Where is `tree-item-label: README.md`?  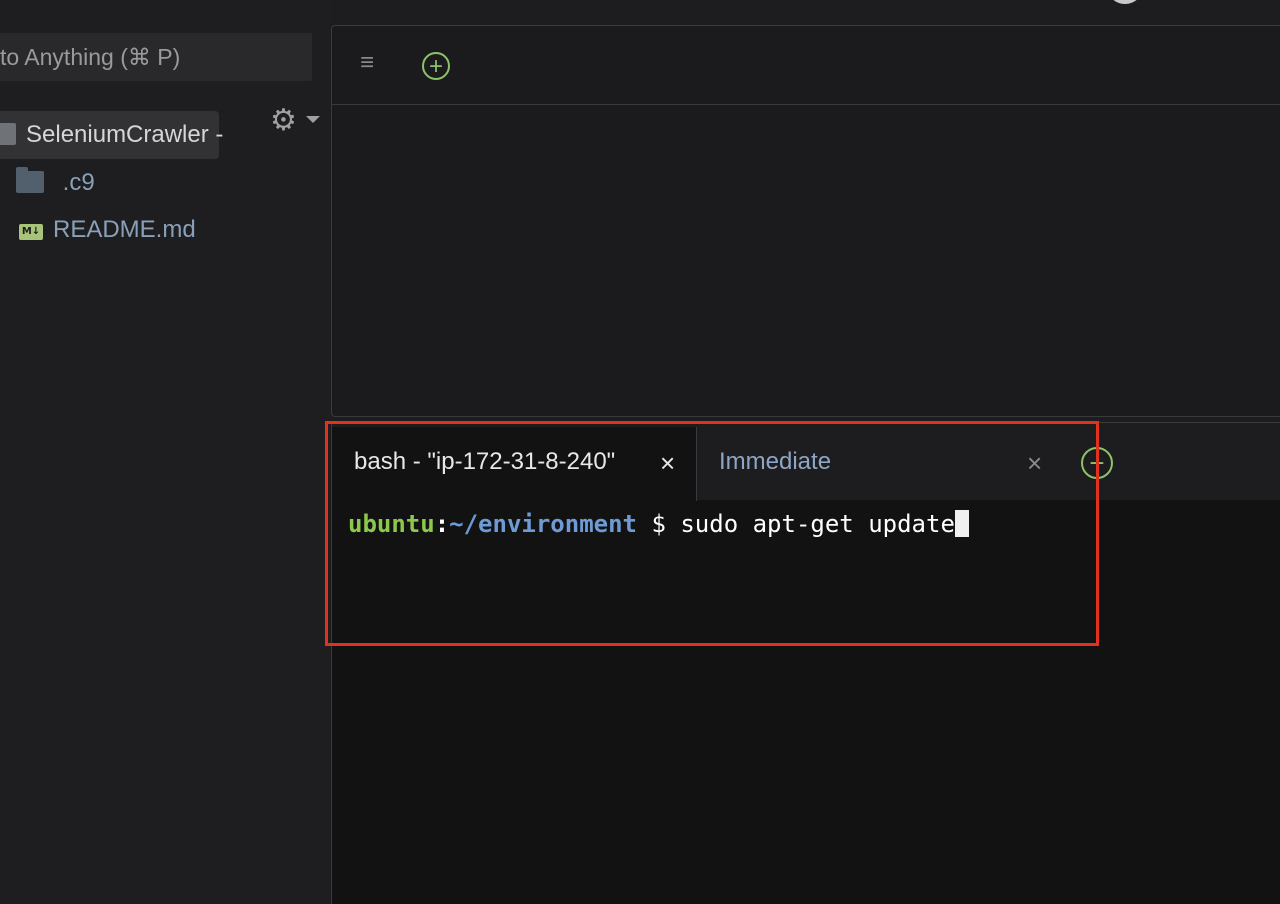 tree-item-label: README.md is located at coordinates (124, 229).